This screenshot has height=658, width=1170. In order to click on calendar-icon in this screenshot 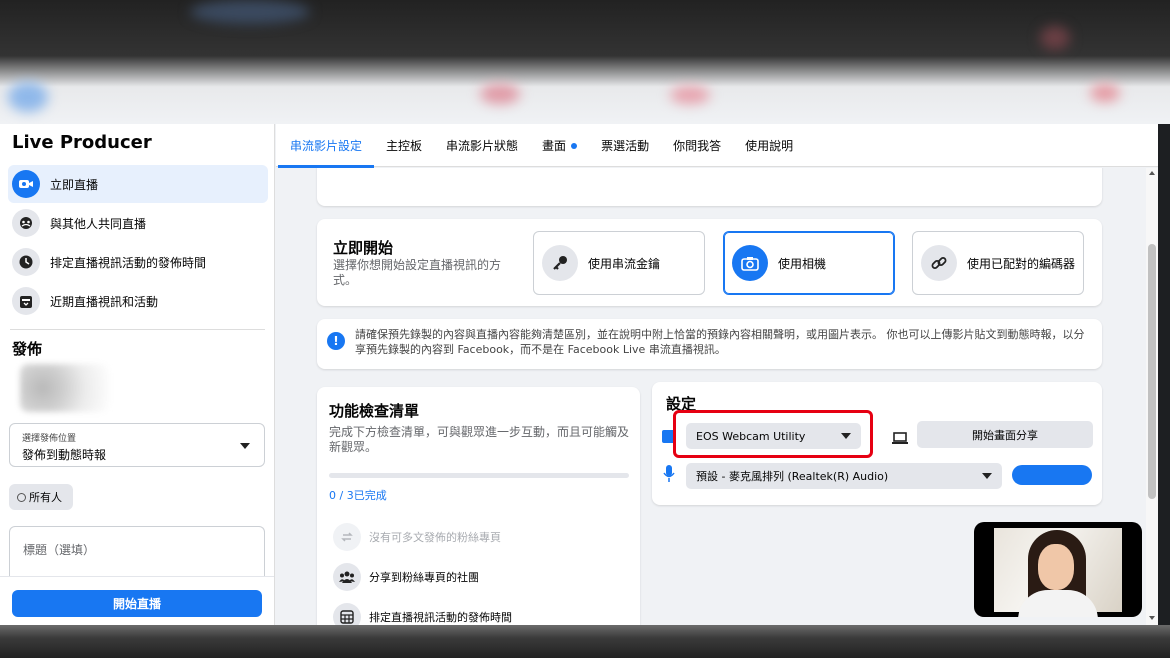, I will do `click(26, 301)`.